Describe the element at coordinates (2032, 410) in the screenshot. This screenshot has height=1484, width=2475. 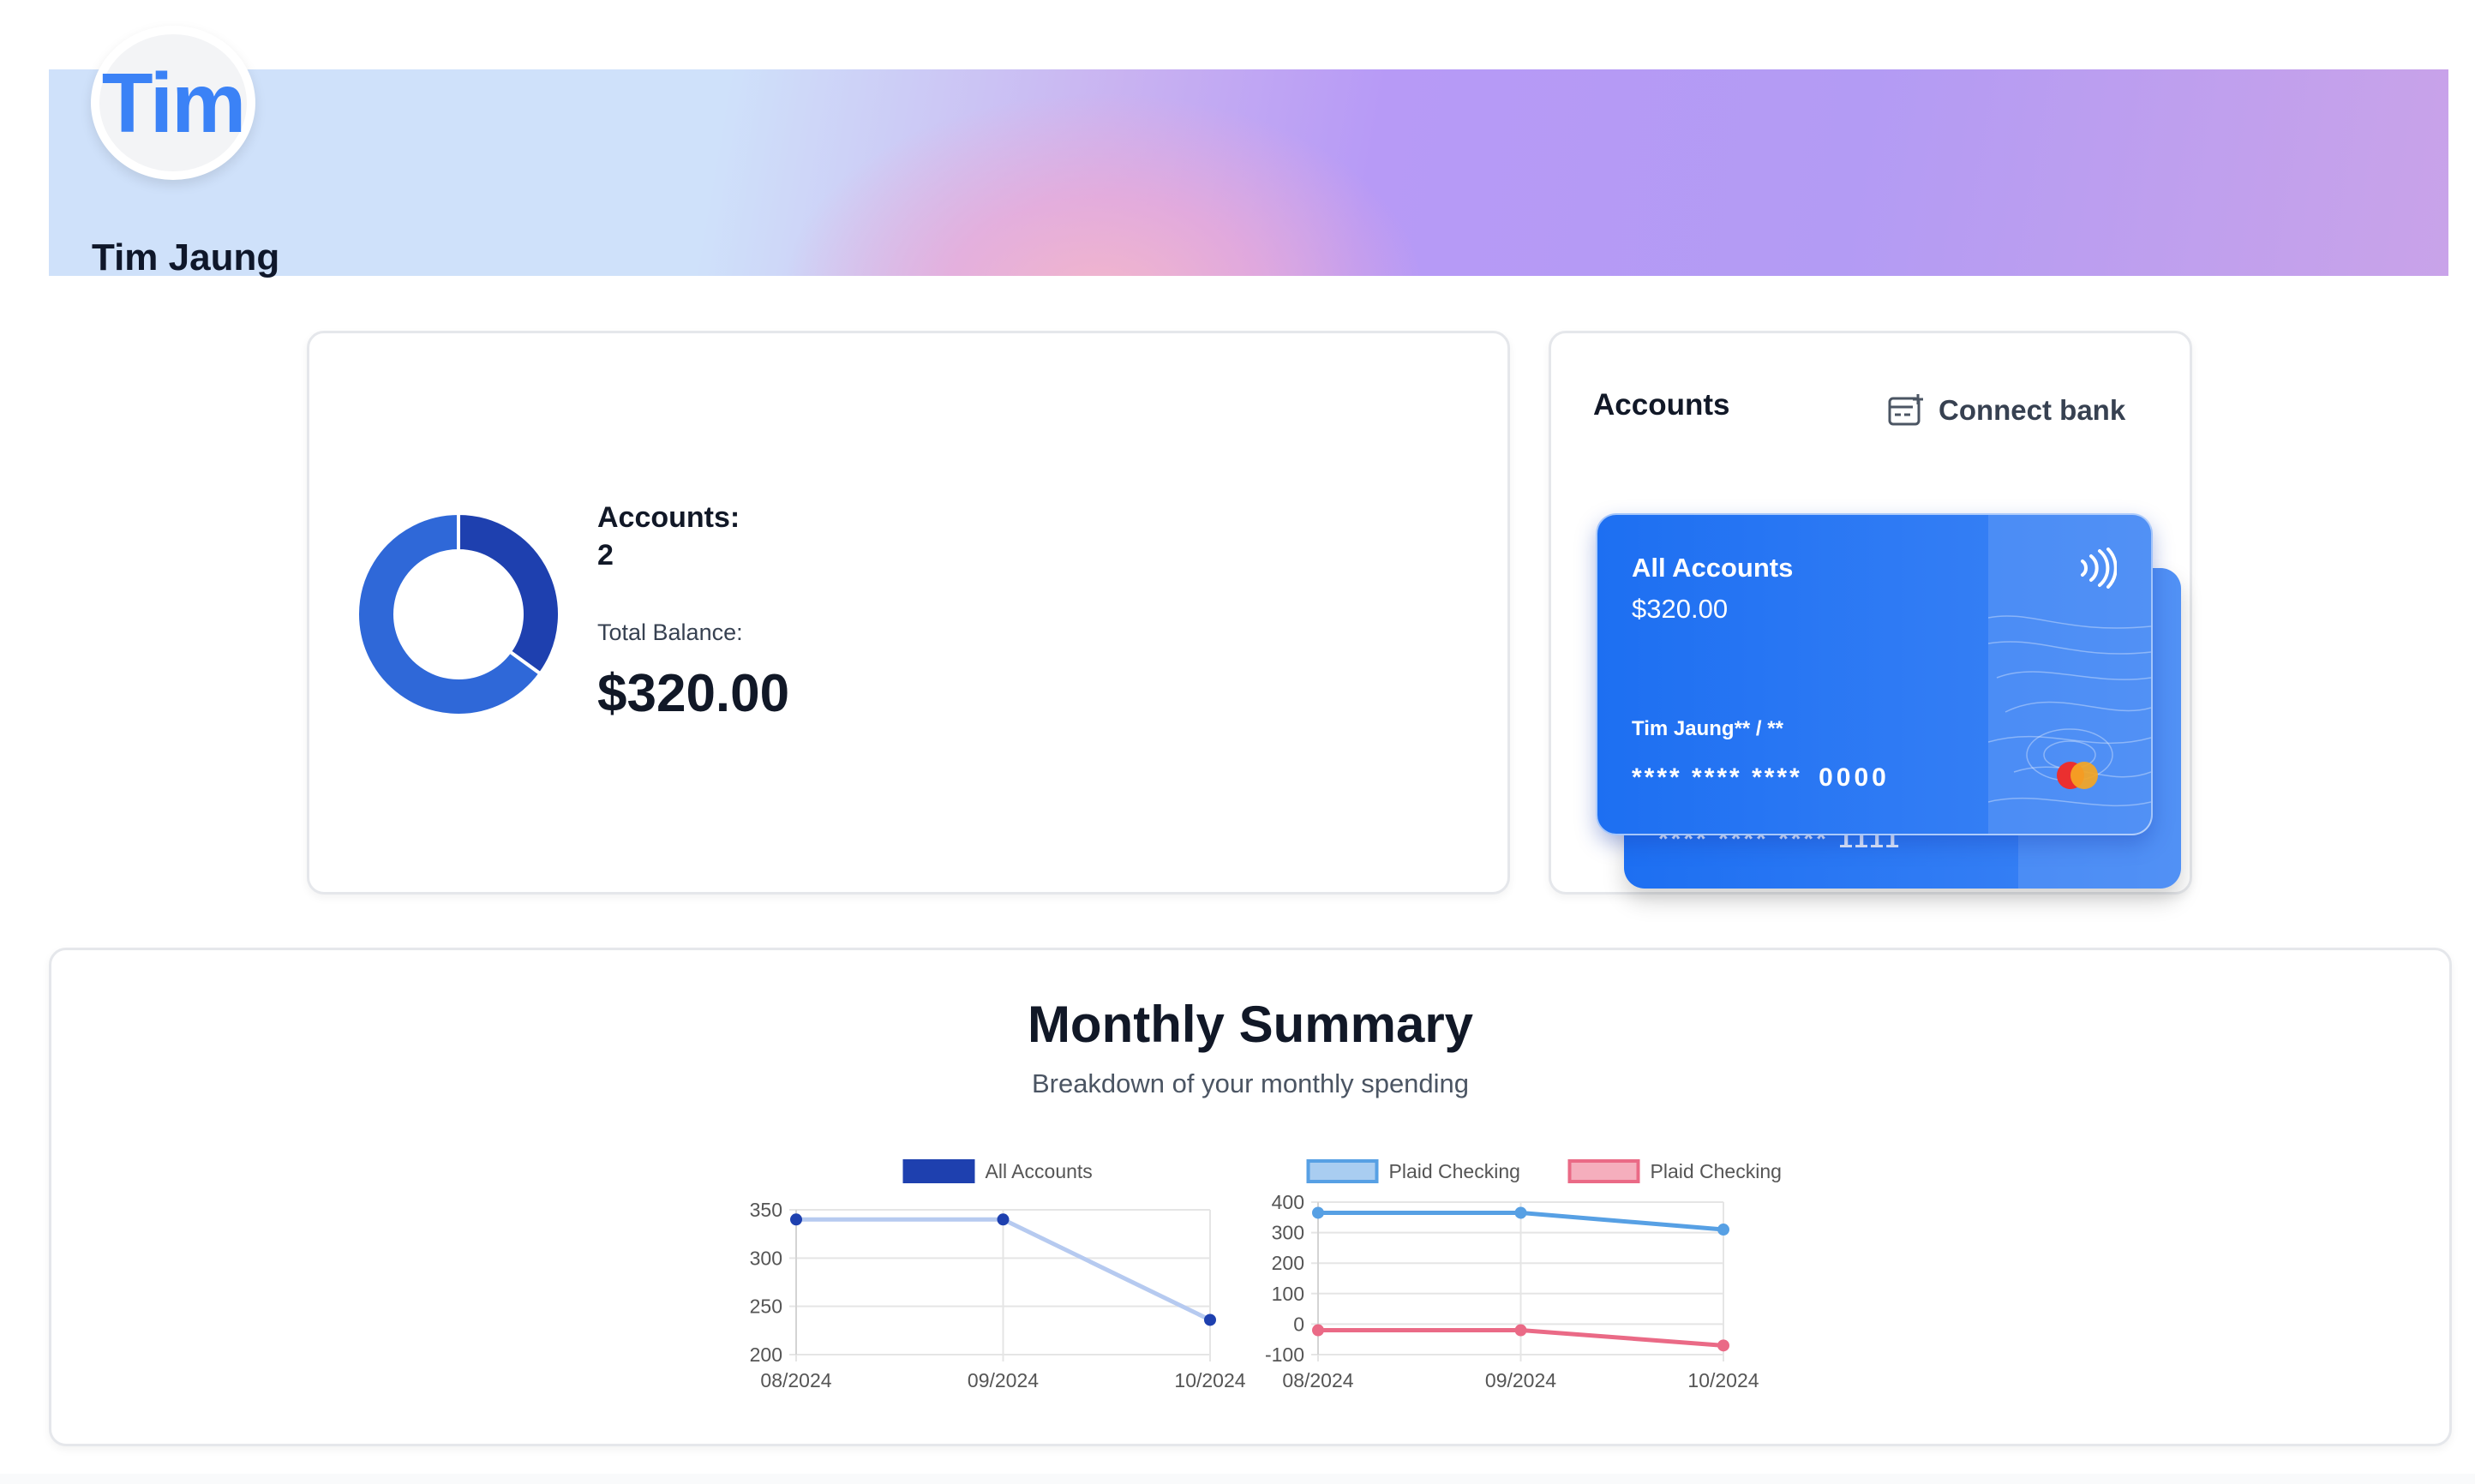
I see `connect-bank-label: Connect bank` at that location.